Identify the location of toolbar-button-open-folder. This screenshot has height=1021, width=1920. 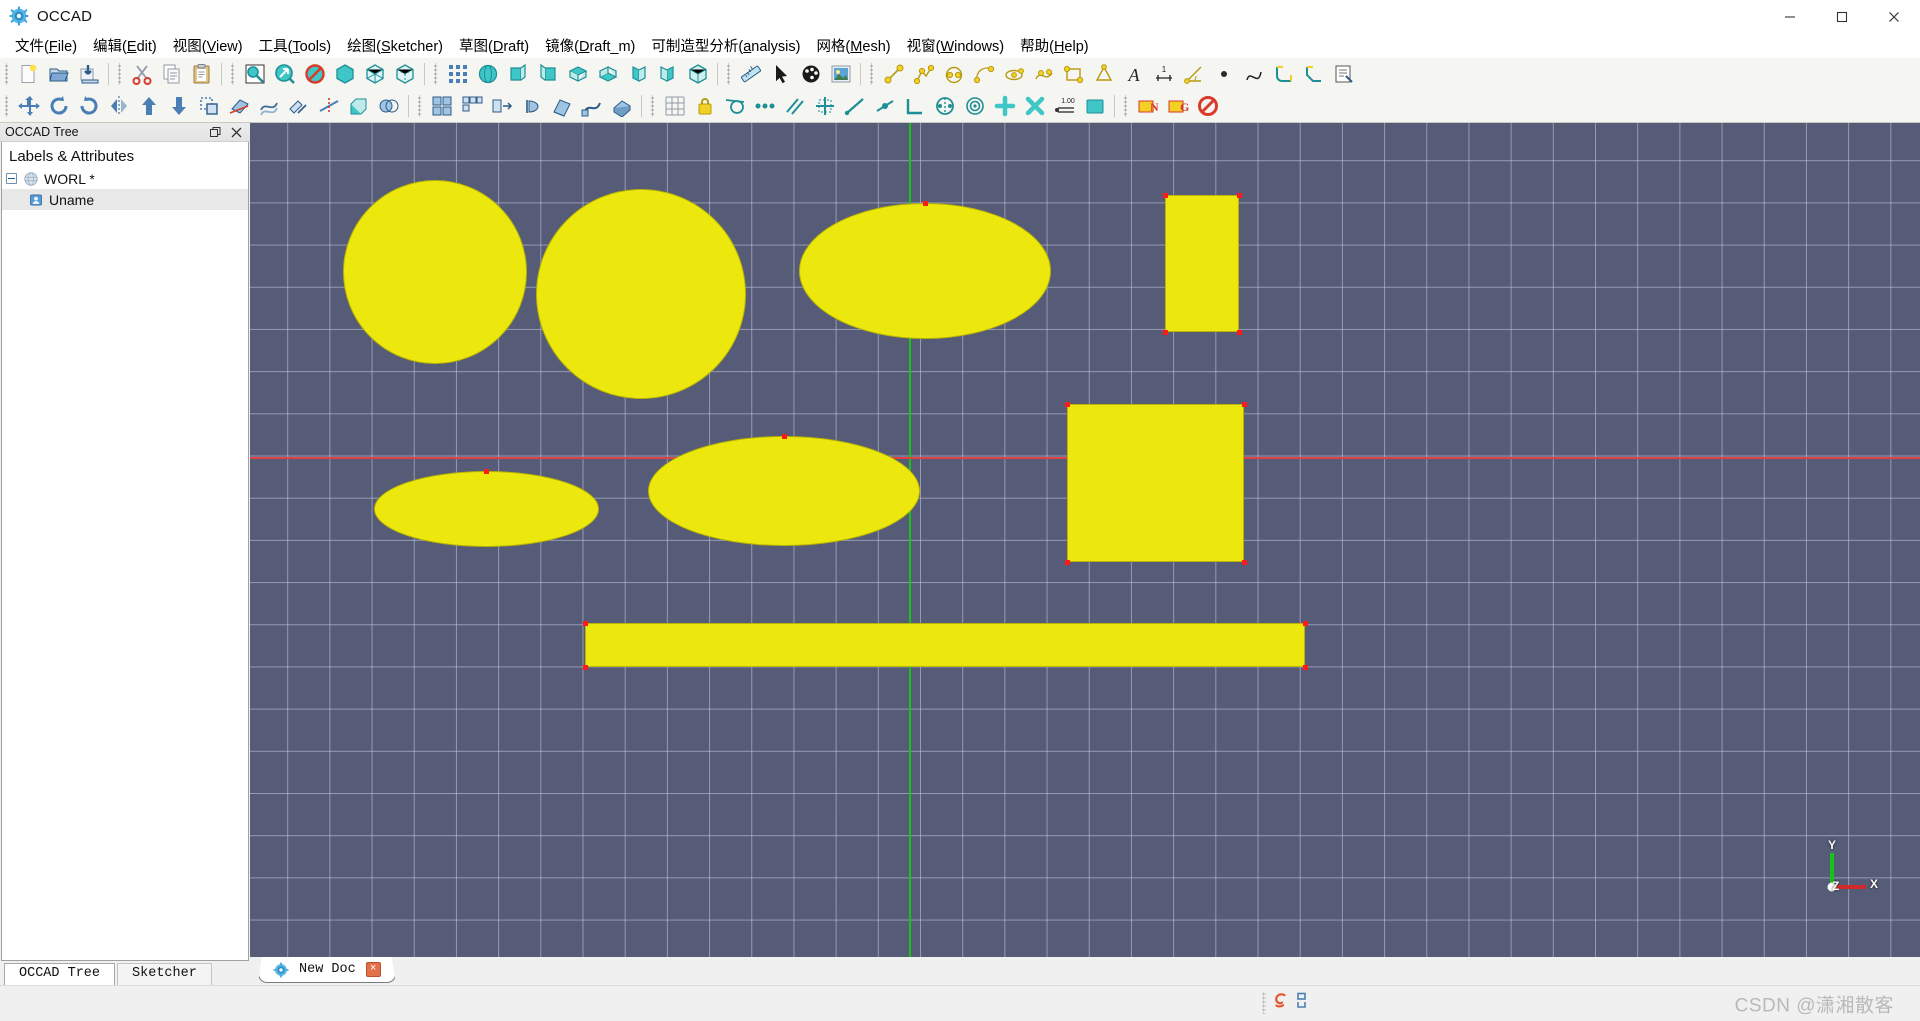
(59, 74).